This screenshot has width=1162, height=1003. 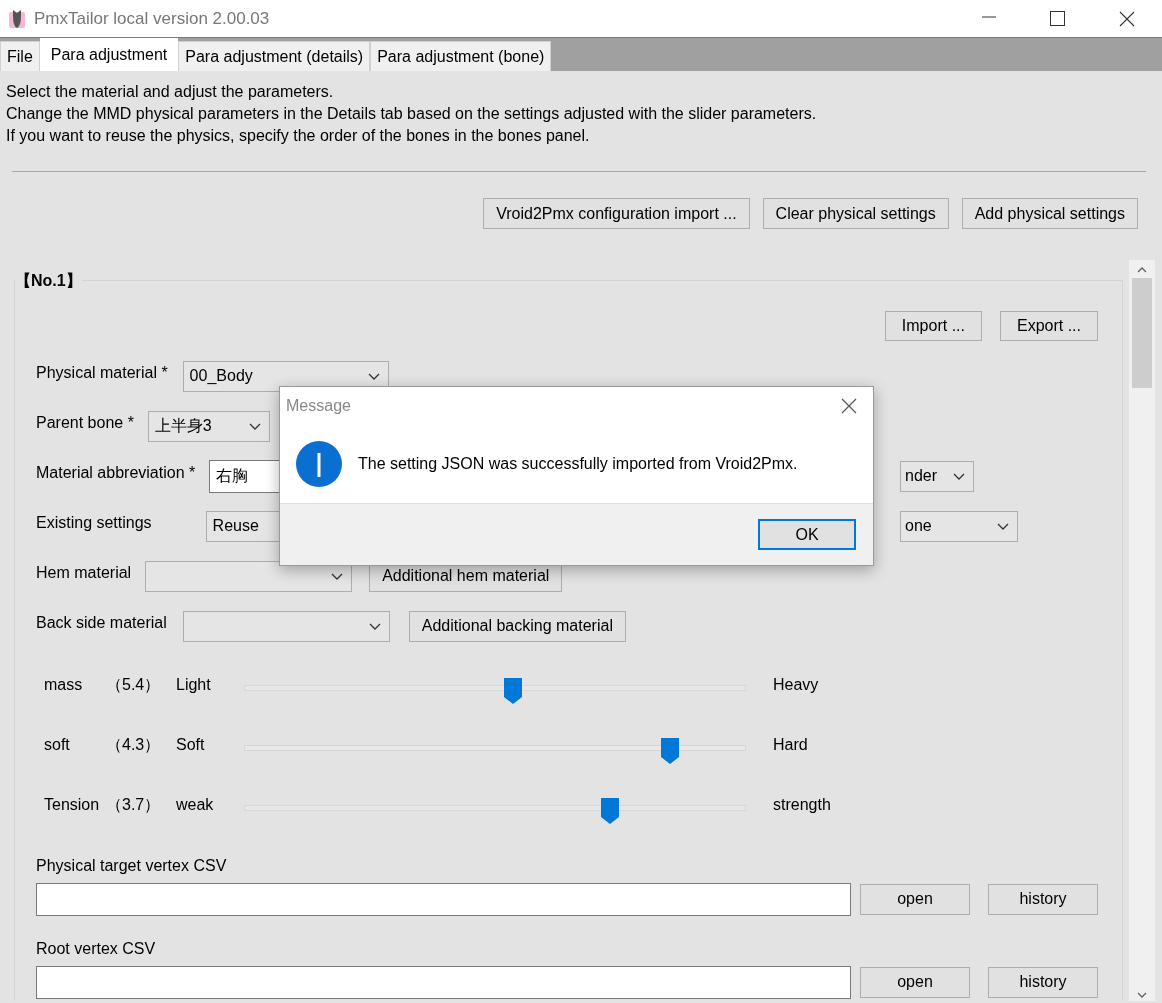 What do you see at coordinates (578, 464) in the screenshot?
I see `dialog-message: The setting JSON was successfully imported from Vroid2Pmx.` at bounding box center [578, 464].